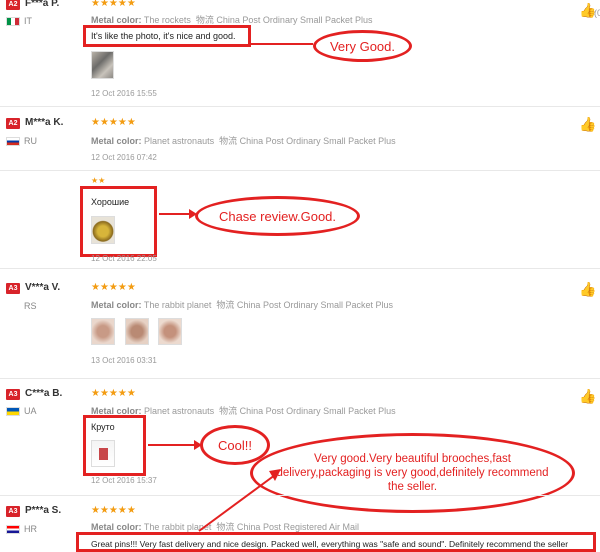 The height and width of the screenshot is (552, 600). What do you see at coordinates (124, 480) in the screenshot?
I see `review-date: 12 Oct 2016 15:37` at bounding box center [124, 480].